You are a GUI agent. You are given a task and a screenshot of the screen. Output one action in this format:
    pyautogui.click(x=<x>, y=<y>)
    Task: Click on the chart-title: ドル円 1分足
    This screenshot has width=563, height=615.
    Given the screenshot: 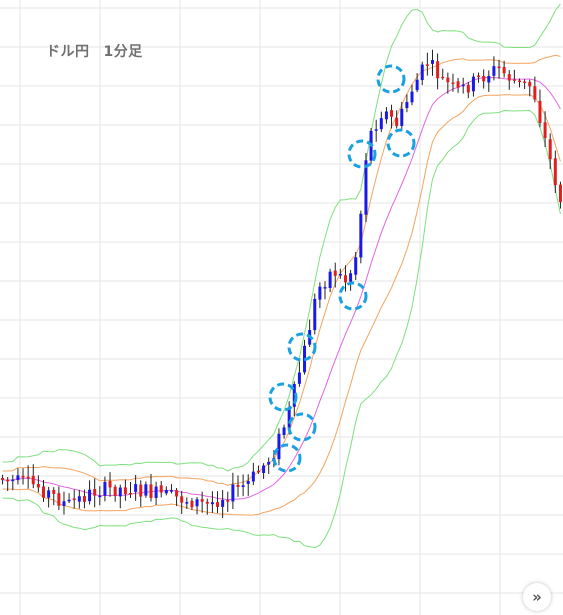 What is the action you would take?
    pyautogui.click(x=94, y=51)
    